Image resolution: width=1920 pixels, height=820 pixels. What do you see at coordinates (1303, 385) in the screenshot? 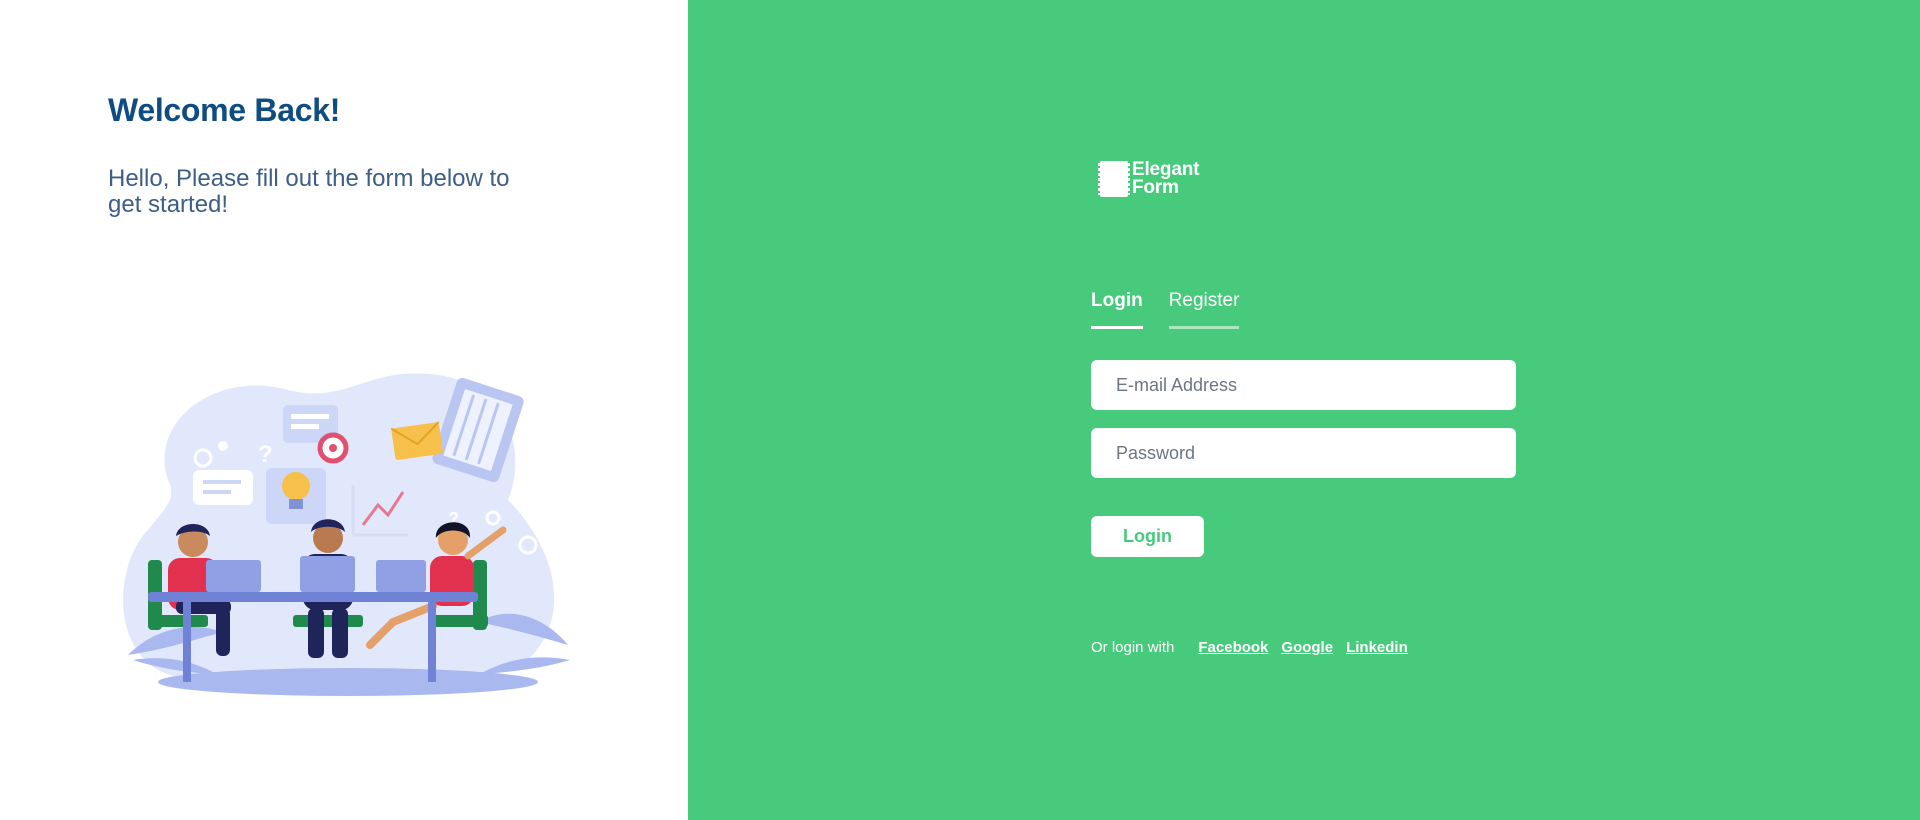
I see `email-field` at bounding box center [1303, 385].